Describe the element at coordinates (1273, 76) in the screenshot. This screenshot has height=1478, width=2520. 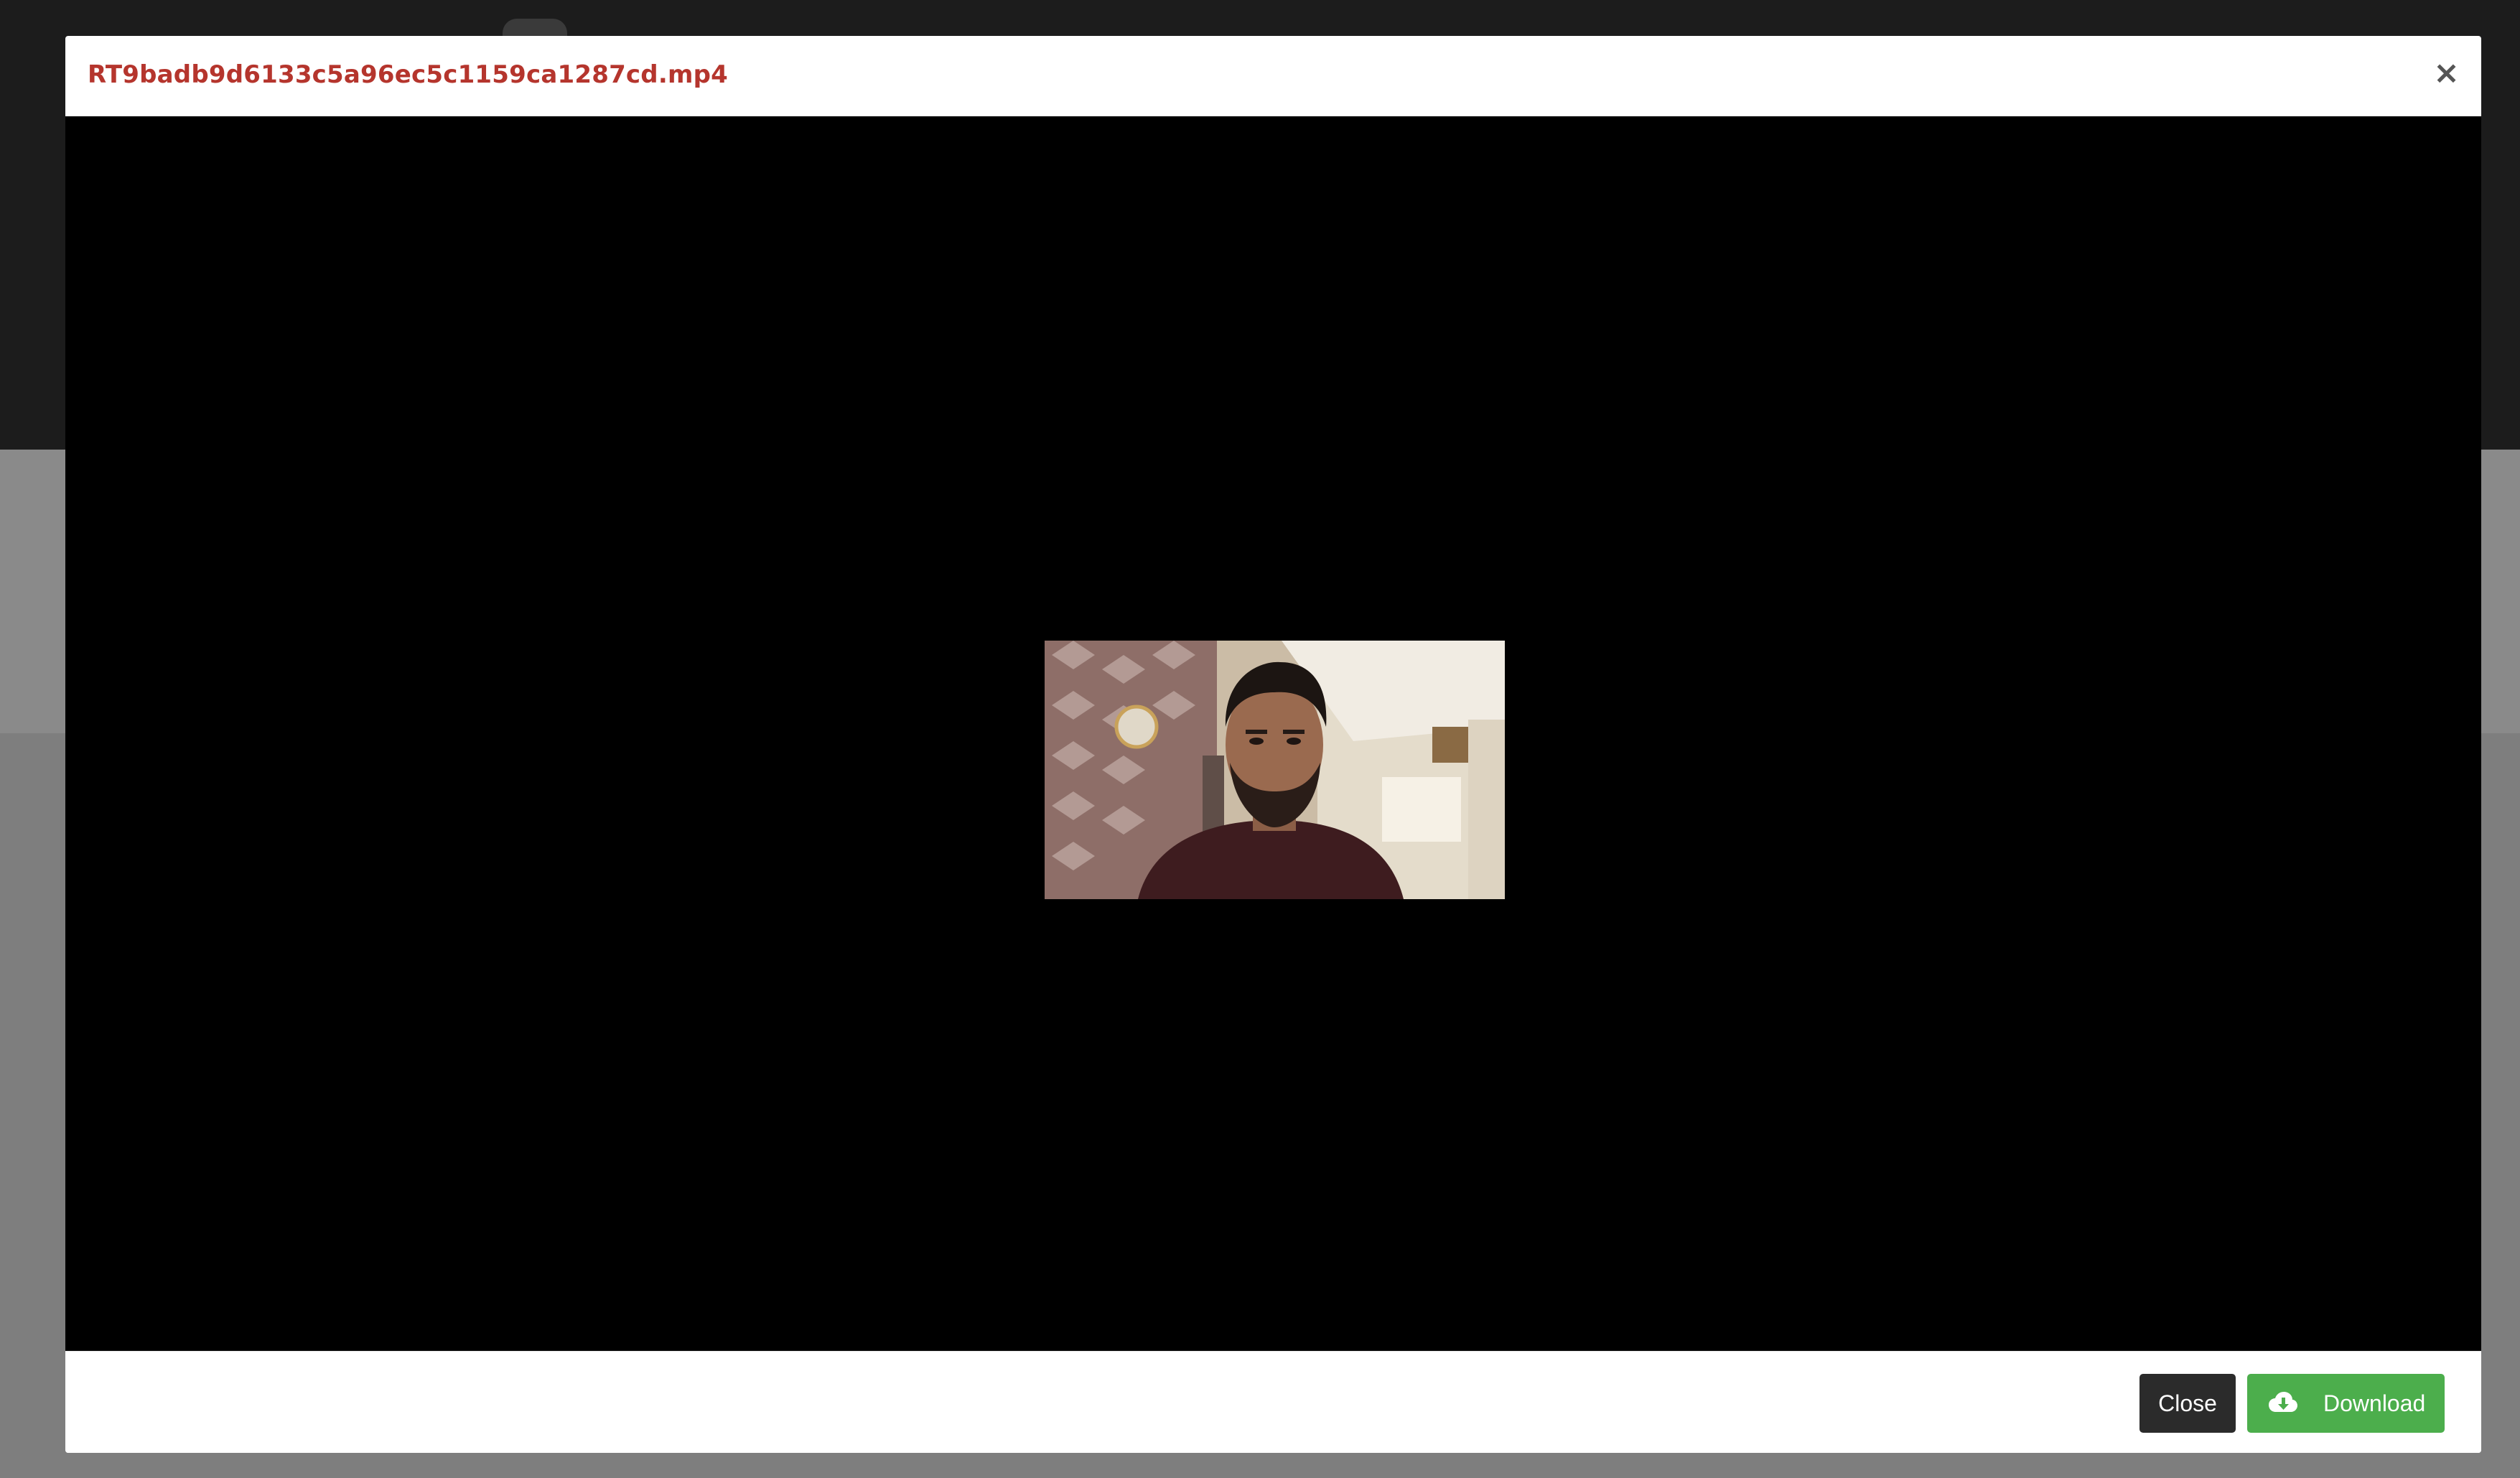
I see `modal-header: RT9badb9d6133c5a96ec5c1159ca1287cd.mp4 ×` at that location.